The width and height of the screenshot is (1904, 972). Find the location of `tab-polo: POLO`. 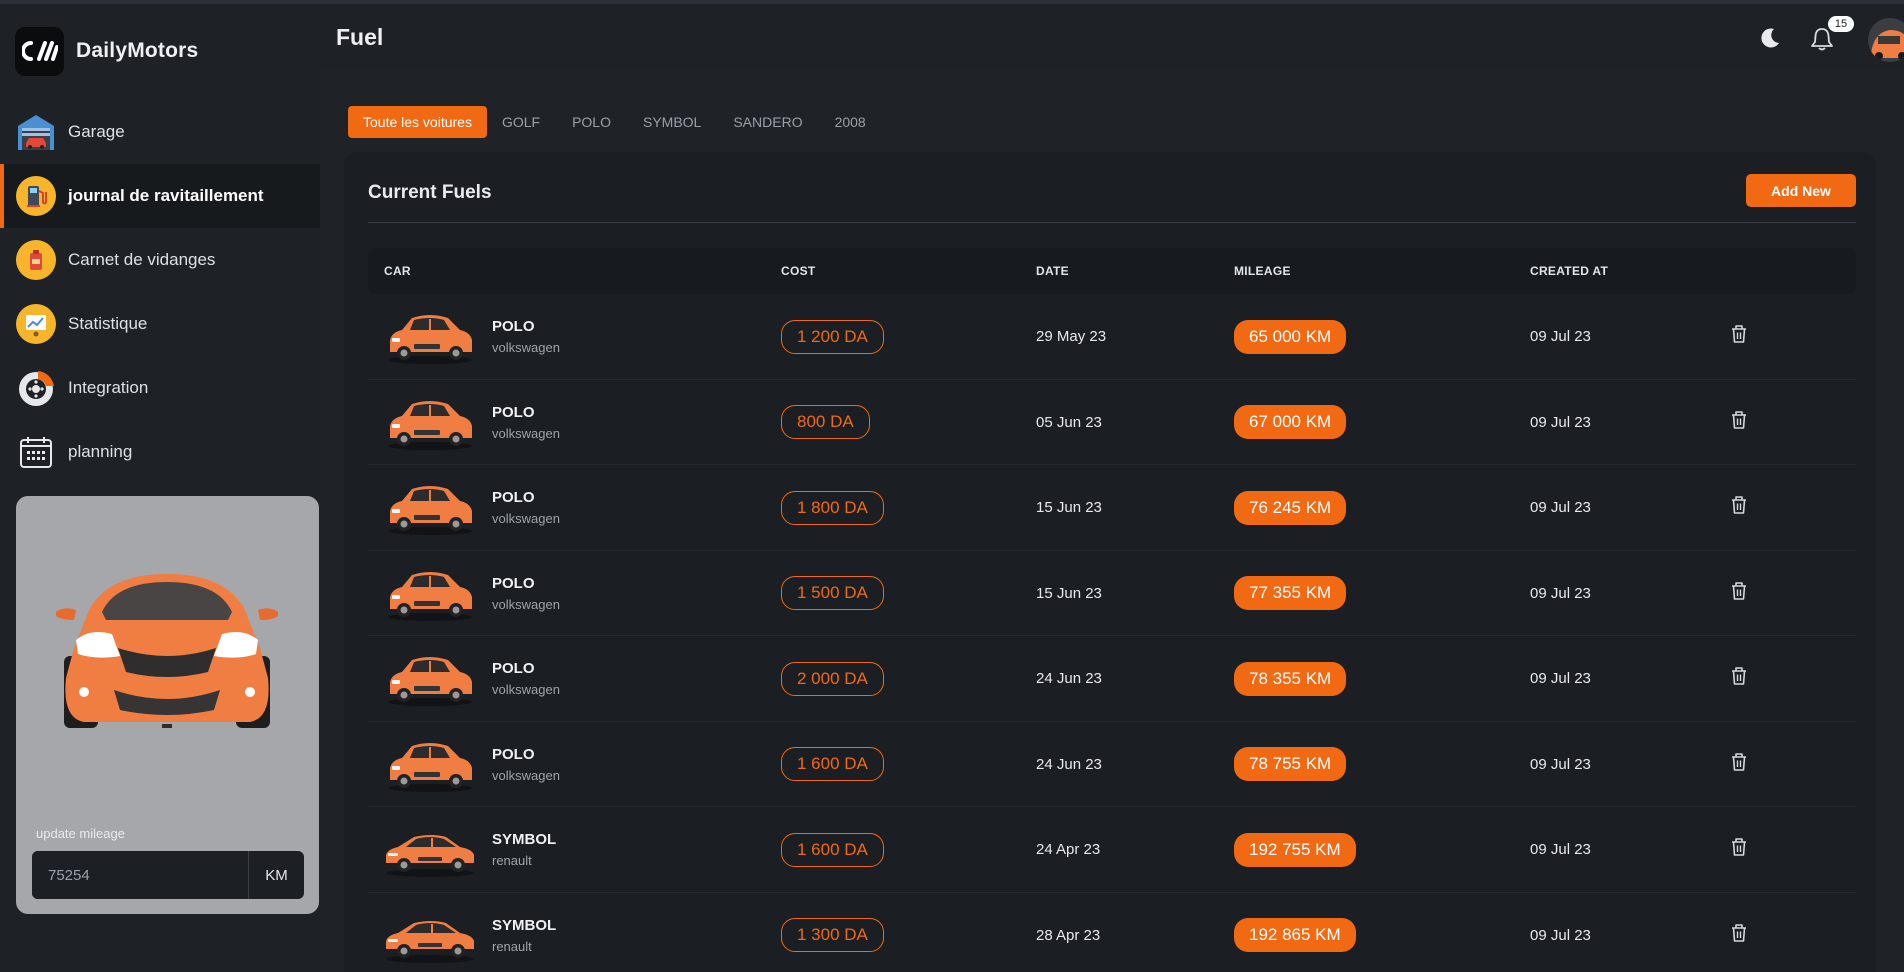

tab-polo: POLO is located at coordinates (591, 122).